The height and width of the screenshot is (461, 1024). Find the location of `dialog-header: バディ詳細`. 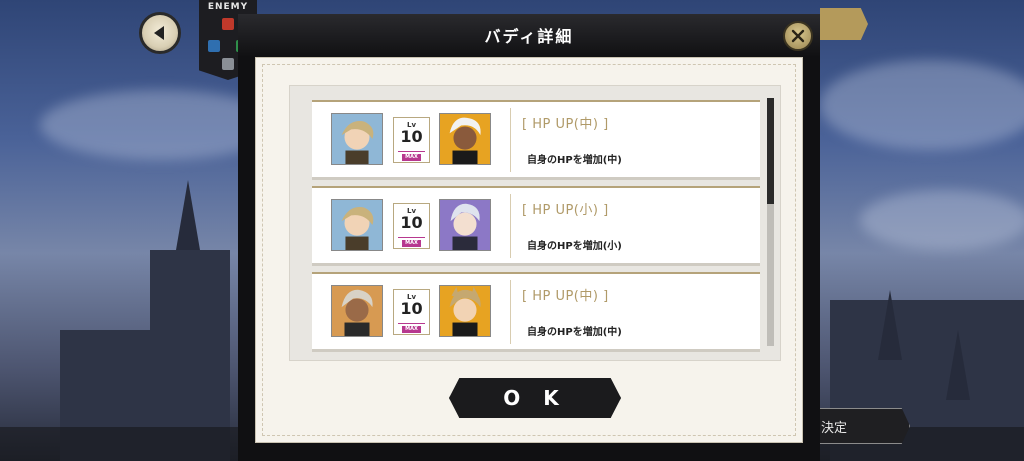

dialog-header: バディ詳細 is located at coordinates (529, 35).